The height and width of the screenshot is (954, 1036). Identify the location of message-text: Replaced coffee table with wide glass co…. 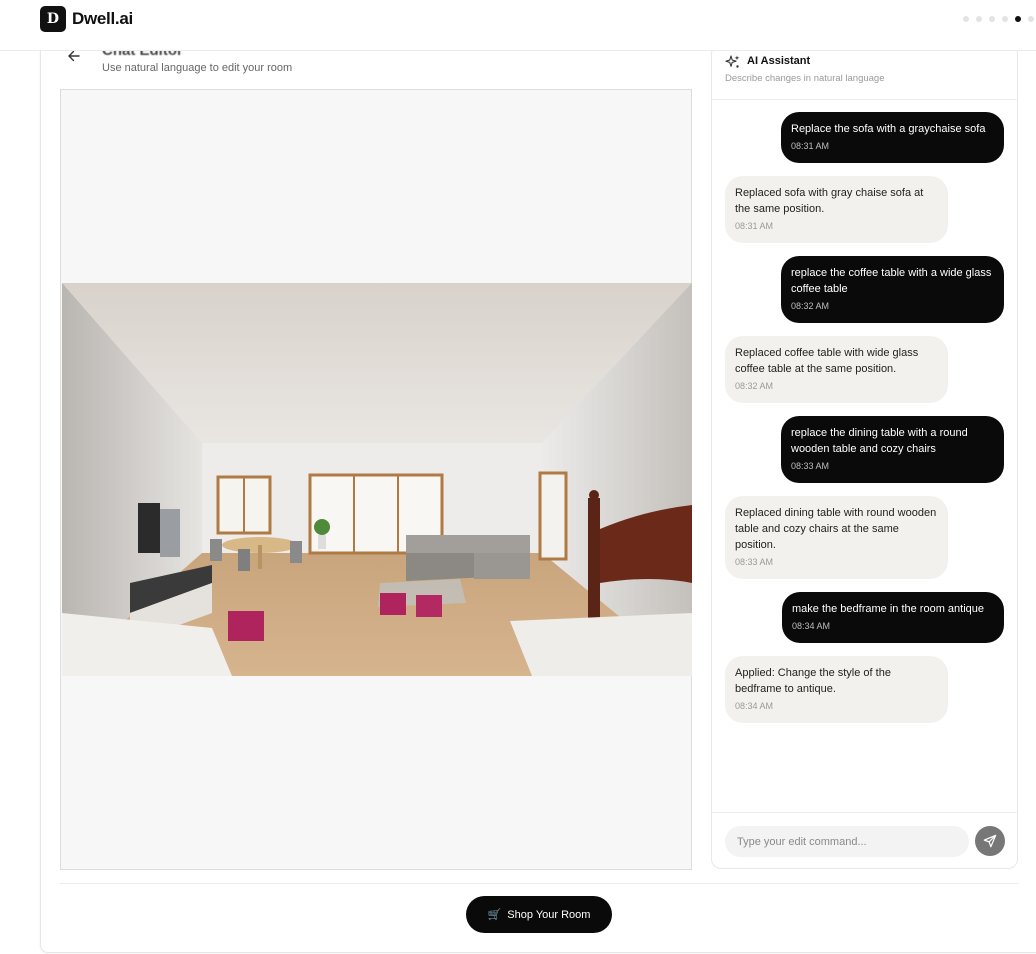
(827, 361).